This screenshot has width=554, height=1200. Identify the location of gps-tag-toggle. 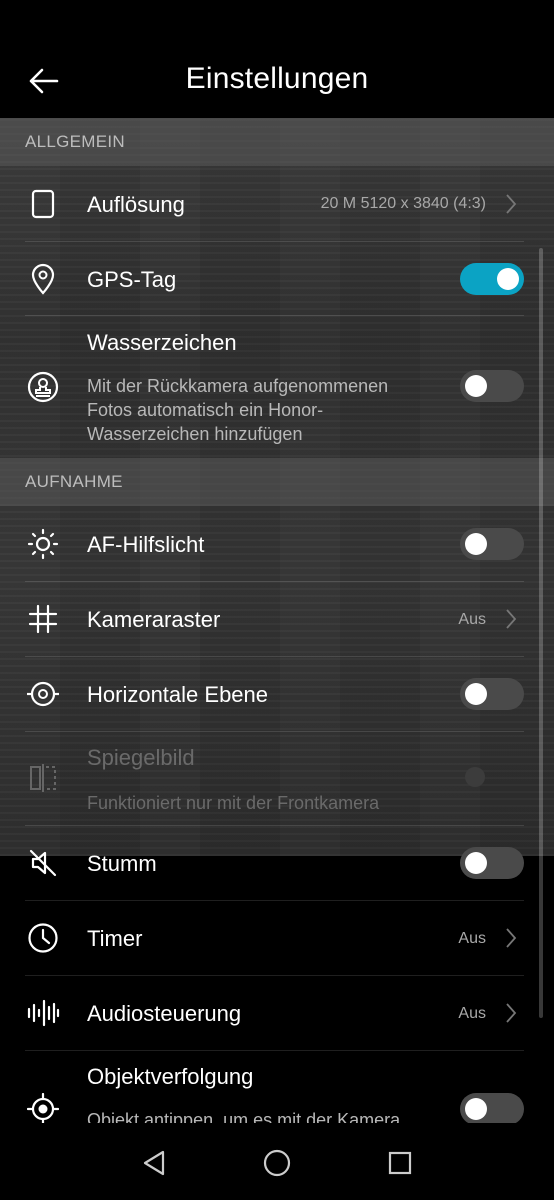
(492, 279).